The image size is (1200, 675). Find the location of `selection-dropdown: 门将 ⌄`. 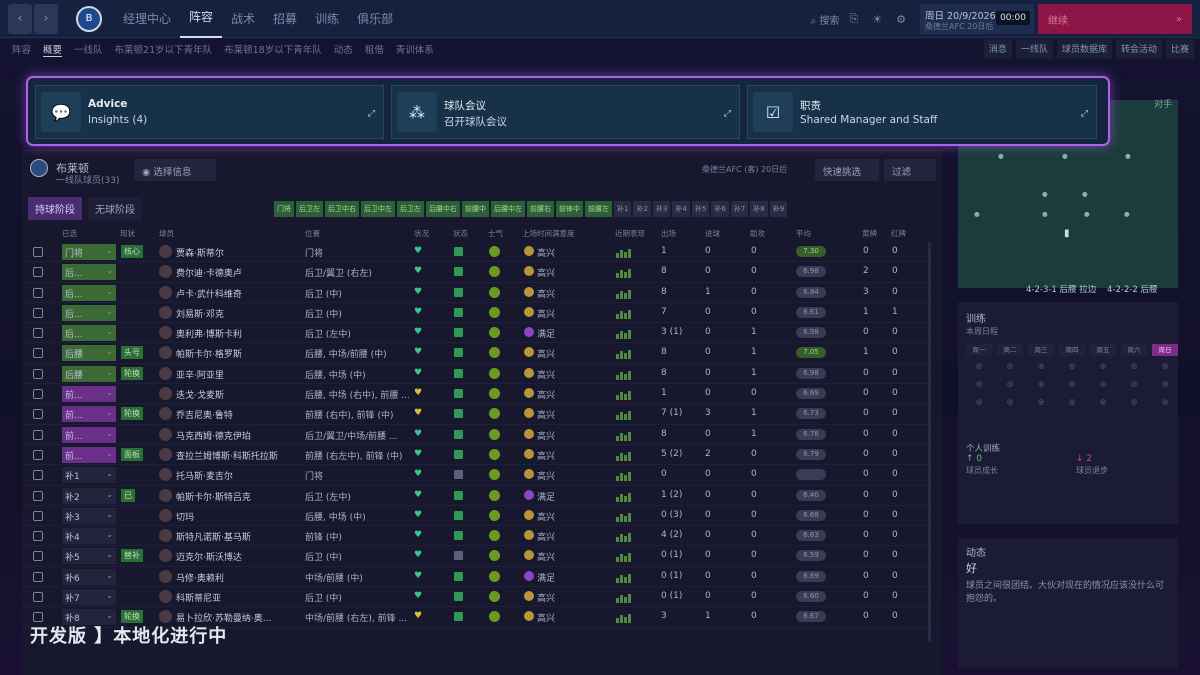

selection-dropdown: 门将 ⌄ is located at coordinates (89, 252).